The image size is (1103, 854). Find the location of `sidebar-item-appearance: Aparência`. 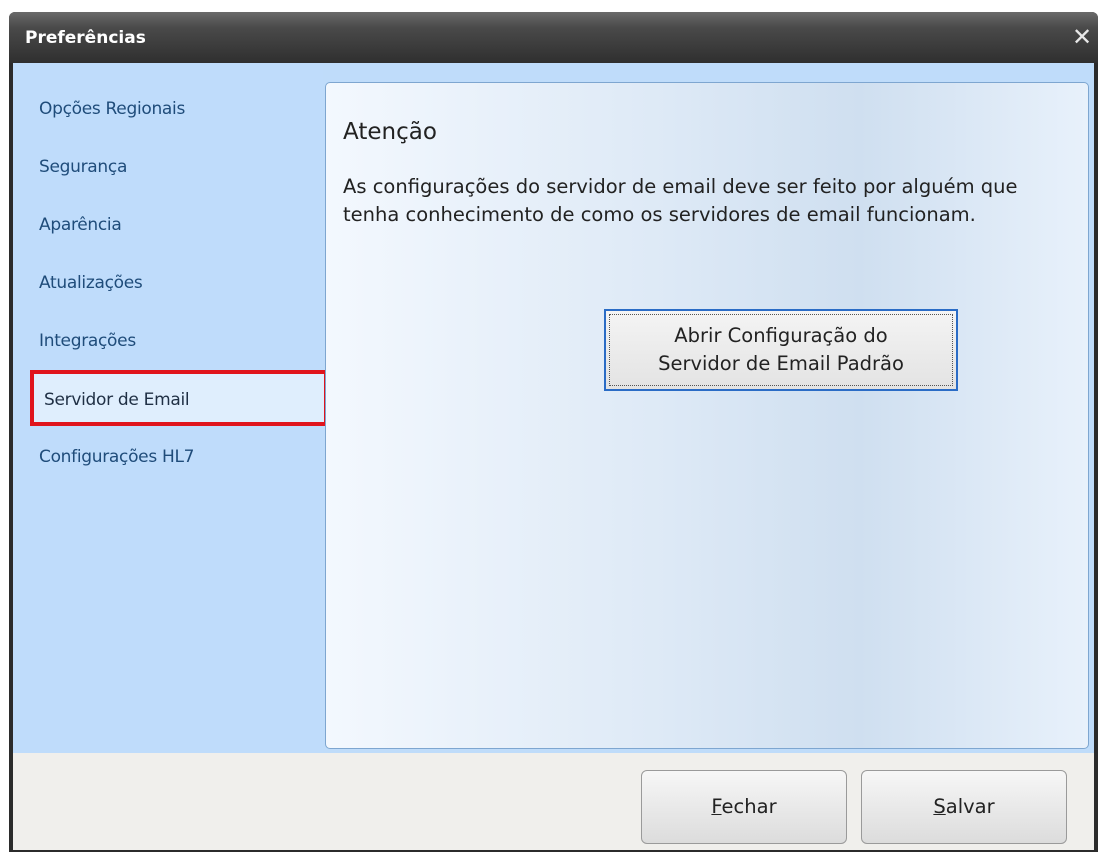

sidebar-item-appearance: Aparência is located at coordinates (167, 225).